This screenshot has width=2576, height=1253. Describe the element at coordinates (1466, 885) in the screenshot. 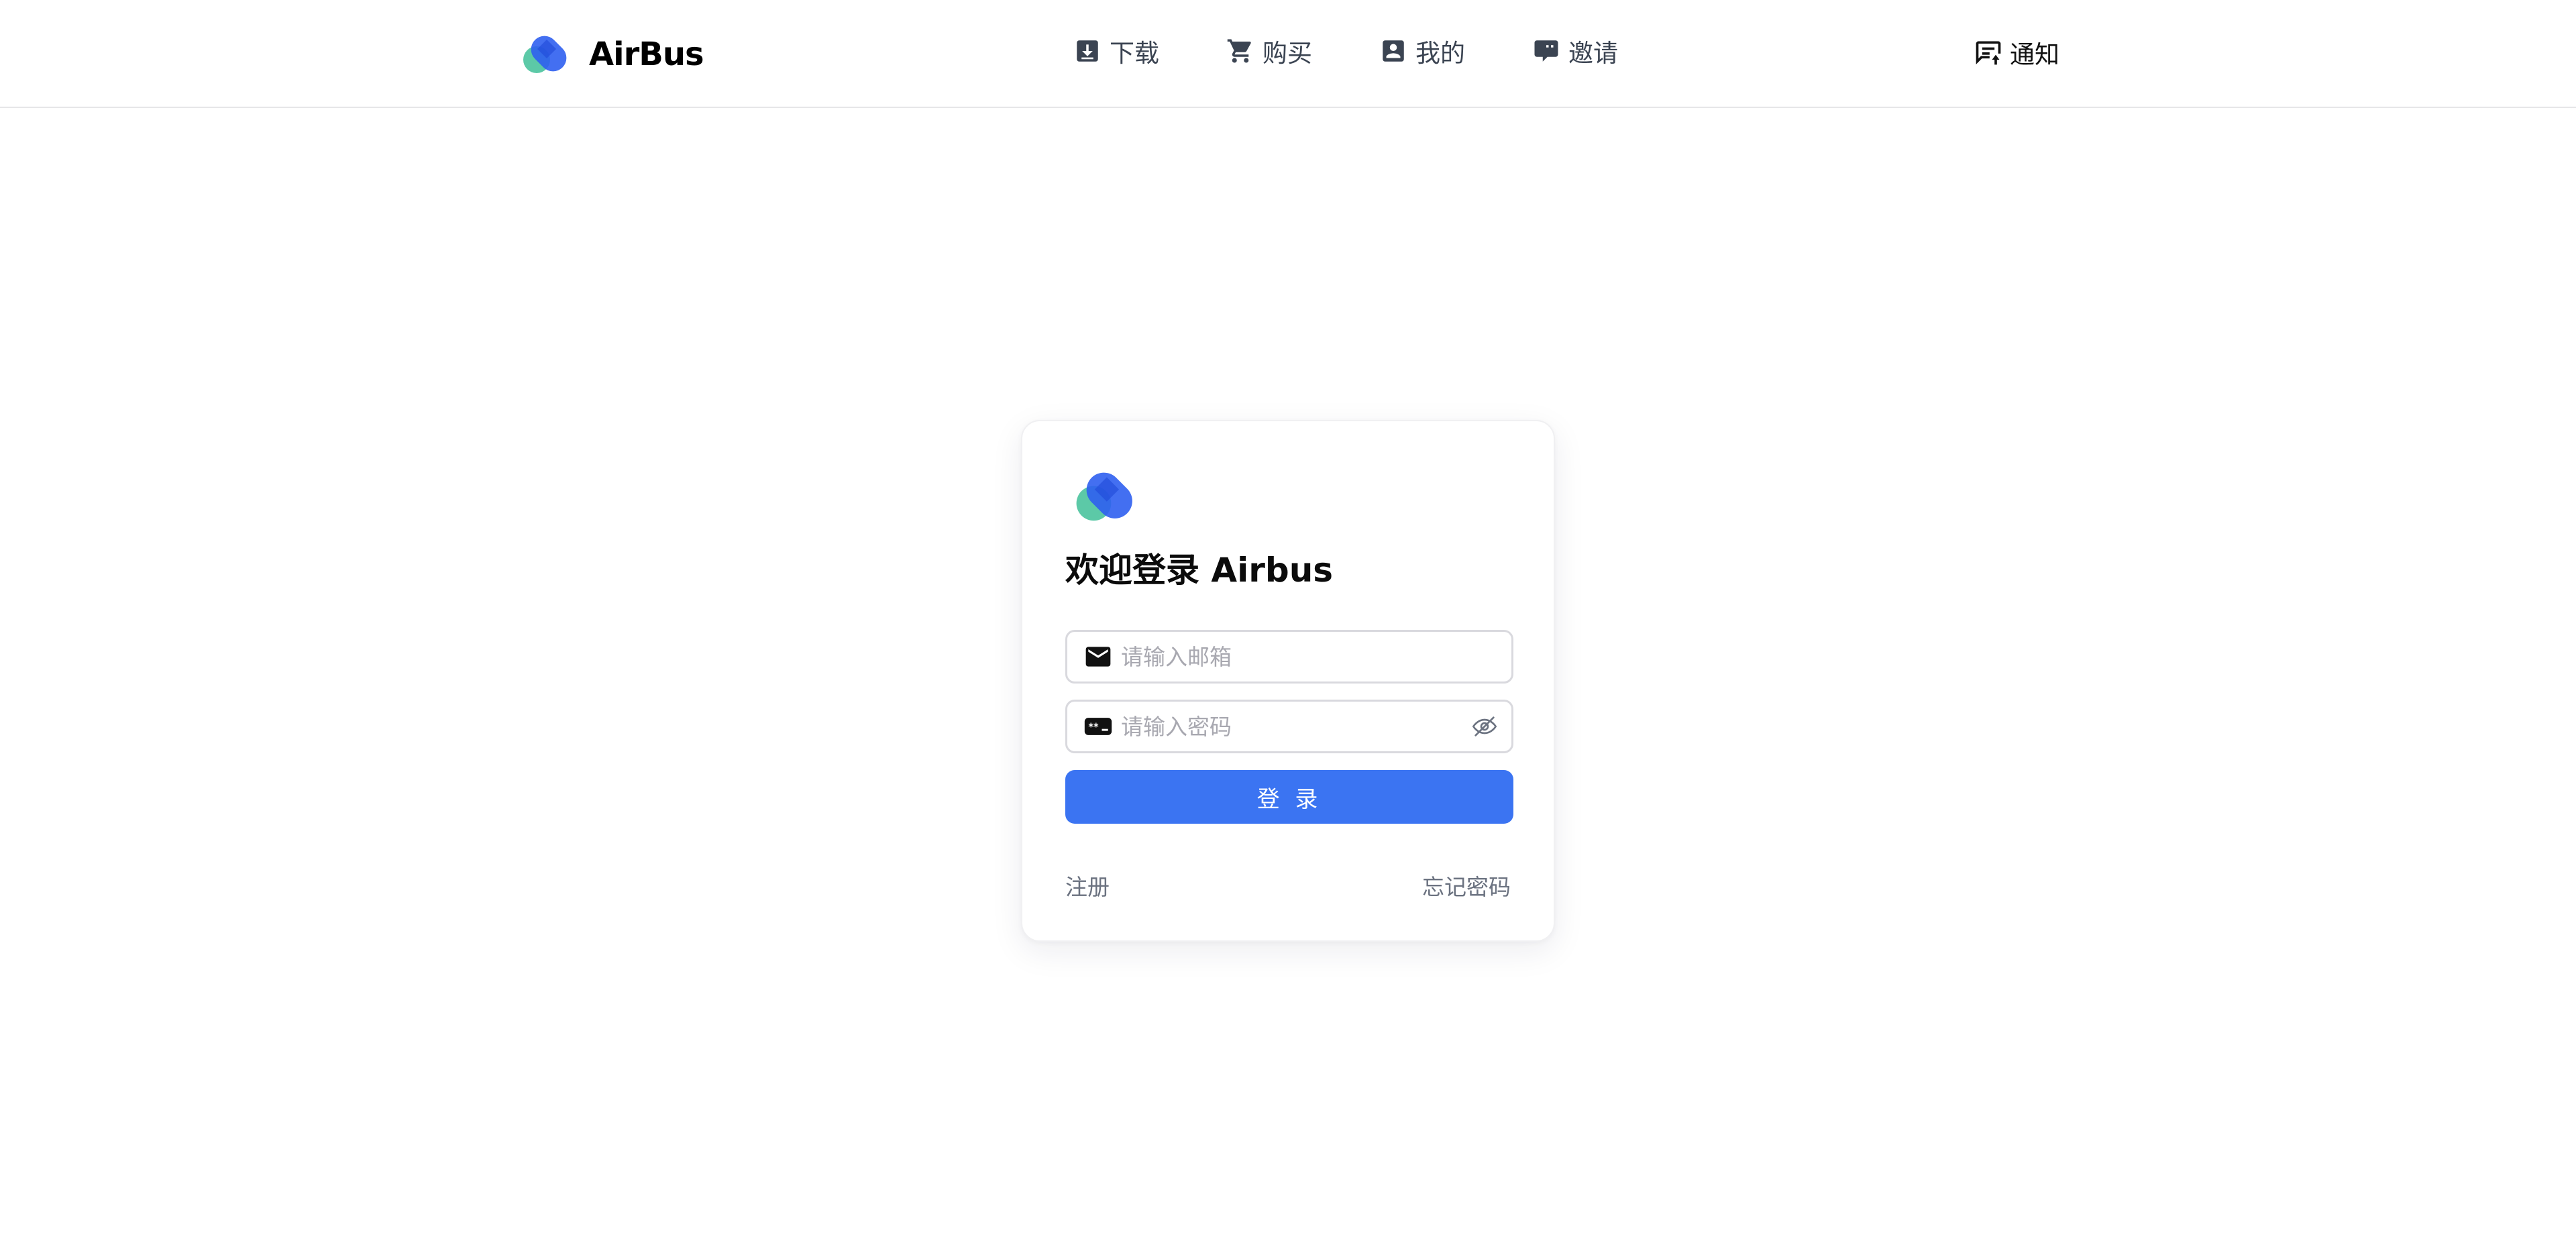

I see `forgot-password-link: 忘记密码` at that location.